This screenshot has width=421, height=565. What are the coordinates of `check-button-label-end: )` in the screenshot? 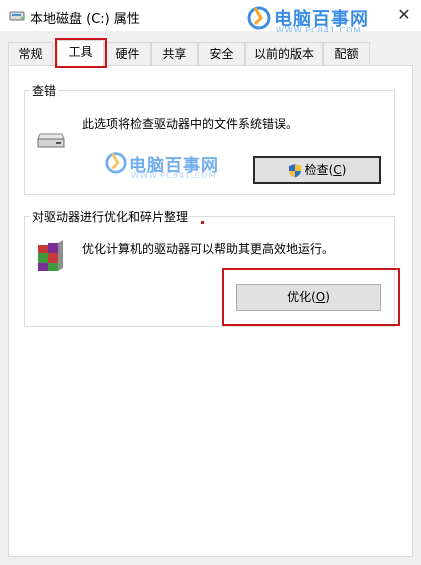 It's located at (344, 170).